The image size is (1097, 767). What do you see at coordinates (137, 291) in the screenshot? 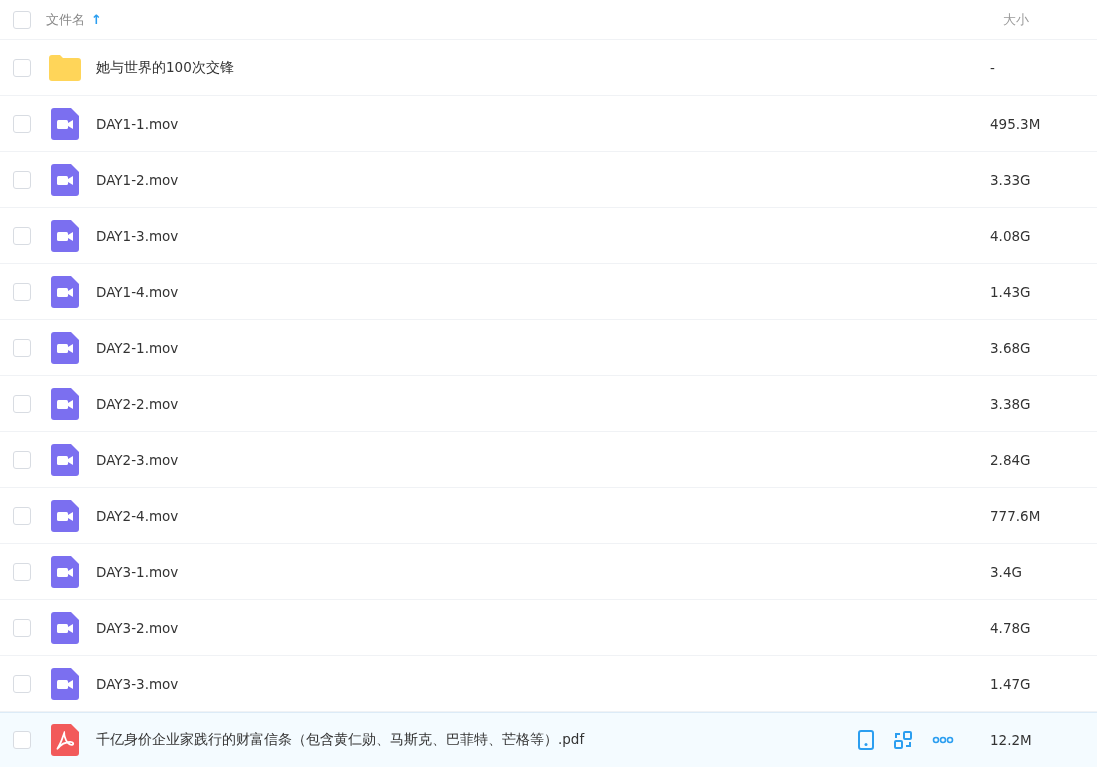
I see `file-name: DAY1-4.mov` at bounding box center [137, 291].